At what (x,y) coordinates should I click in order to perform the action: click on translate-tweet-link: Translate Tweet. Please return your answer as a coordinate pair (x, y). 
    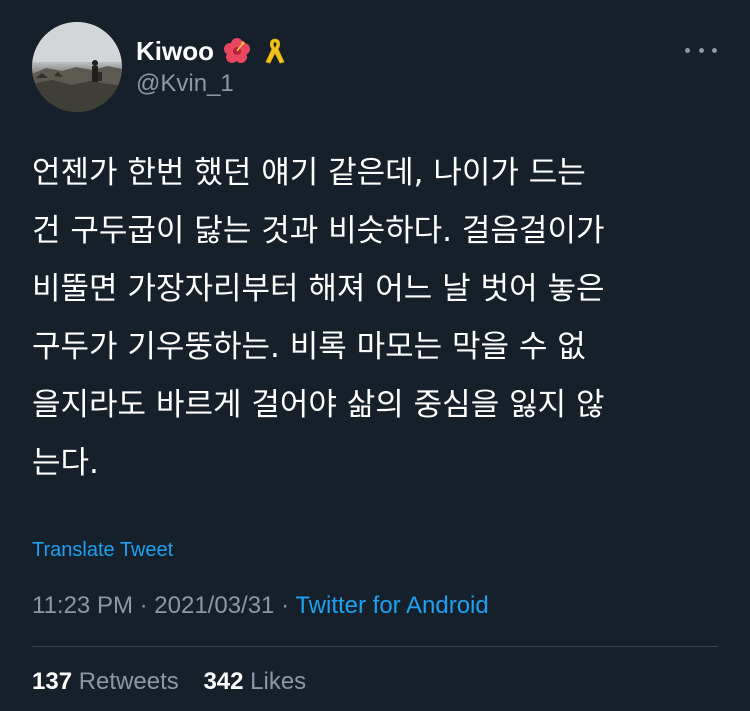
    Looking at the image, I should click on (102, 550).